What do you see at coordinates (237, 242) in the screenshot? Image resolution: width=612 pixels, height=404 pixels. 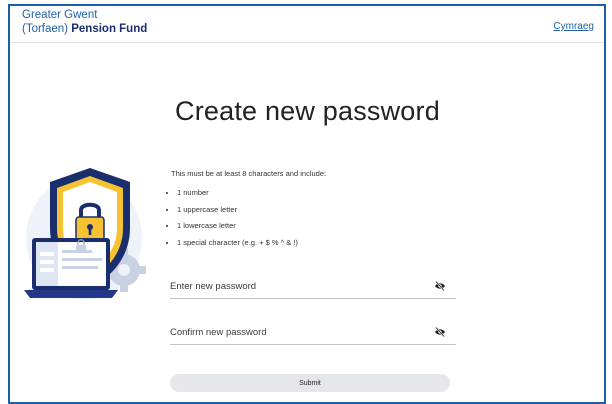 I see `requirement-item: 1 special character (e.g. + $ % ^ & !)` at bounding box center [237, 242].